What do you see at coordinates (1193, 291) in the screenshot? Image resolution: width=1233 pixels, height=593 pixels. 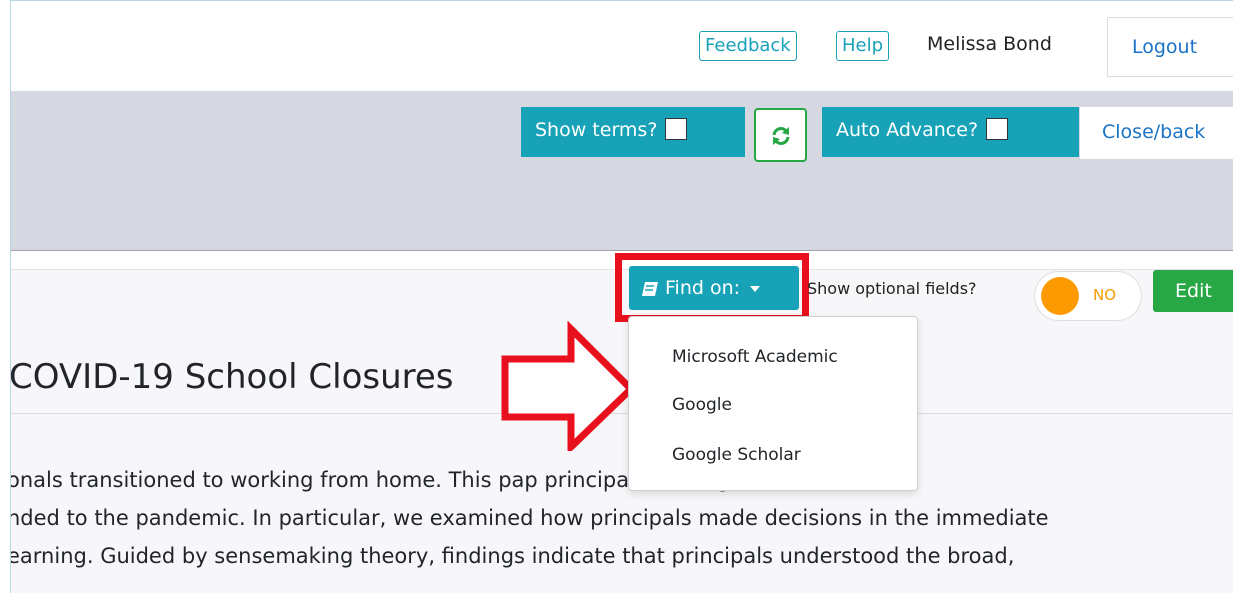 I see `edit-button: Edit` at bounding box center [1193, 291].